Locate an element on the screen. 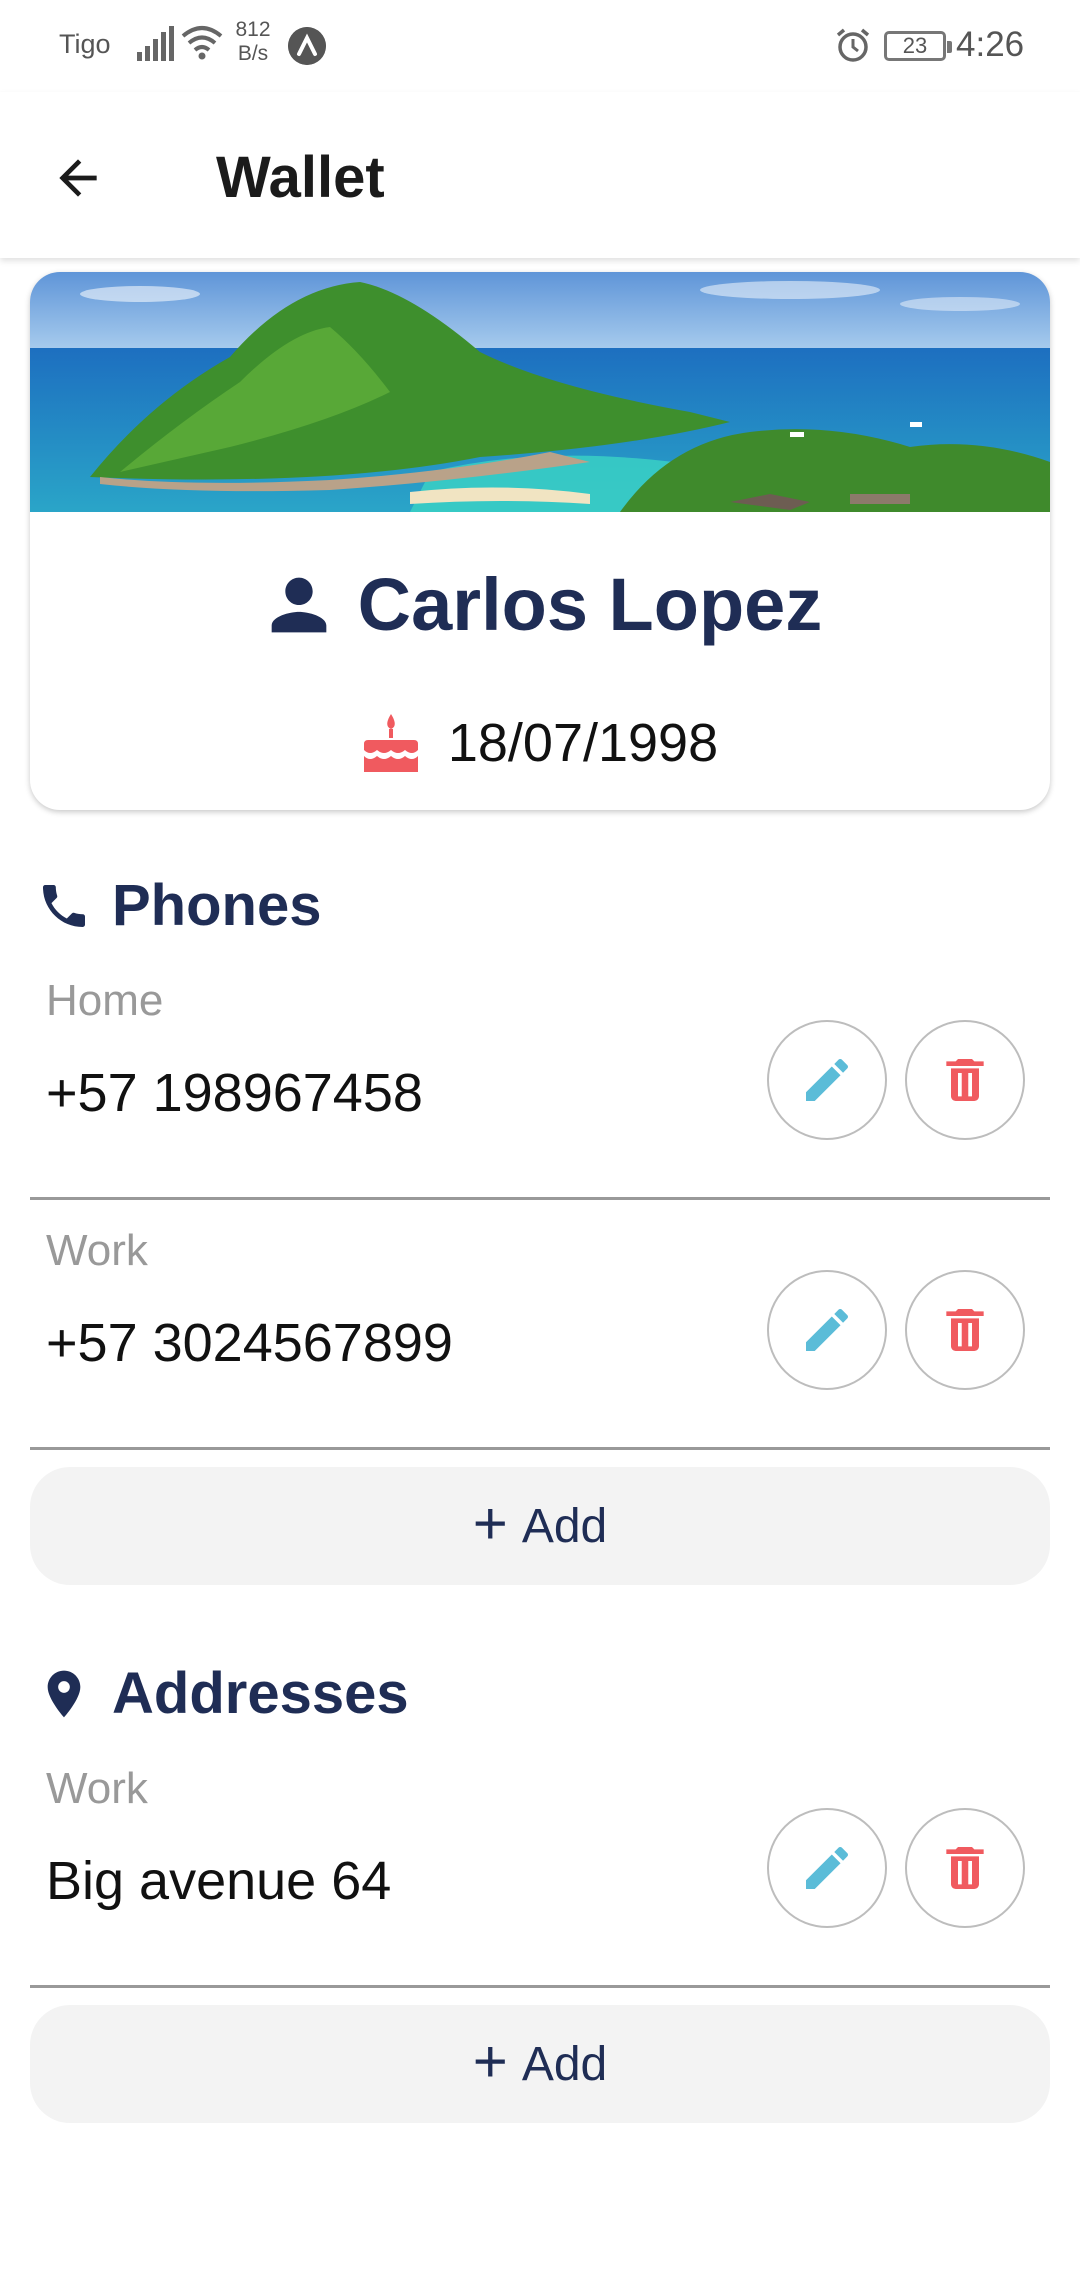  addresses-title: Addresses is located at coordinates (260, 1693).